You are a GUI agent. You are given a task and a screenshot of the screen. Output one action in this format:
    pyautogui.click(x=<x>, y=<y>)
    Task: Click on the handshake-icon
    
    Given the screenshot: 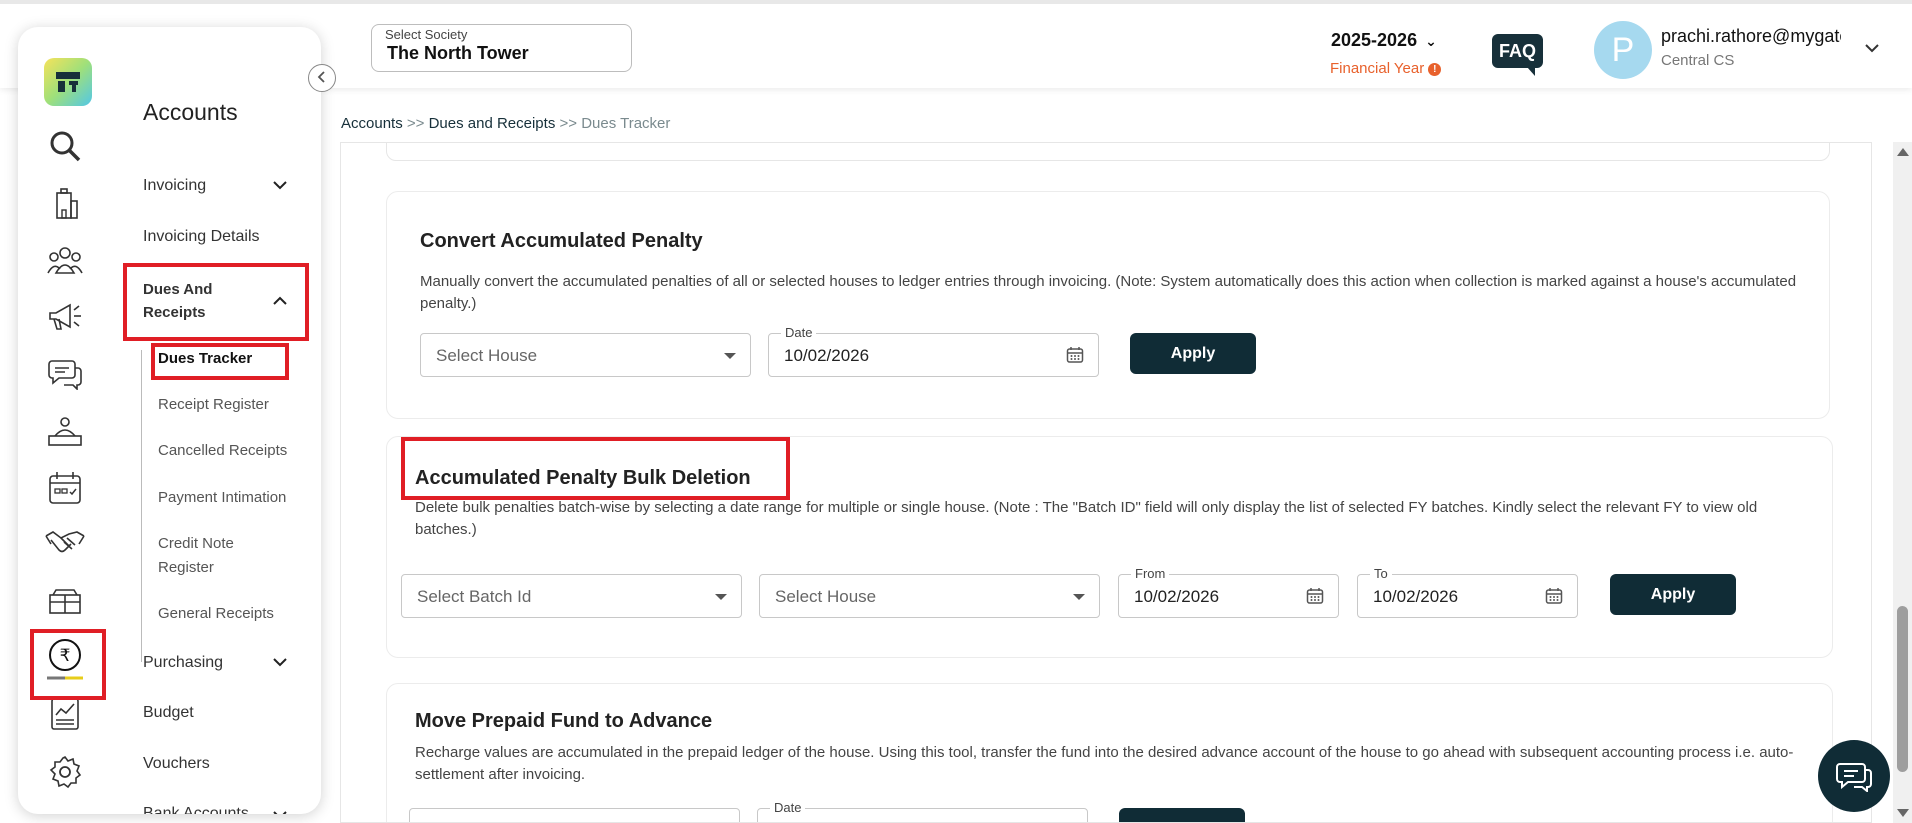 What is the action you would take?
    pyautogui.click(x=65, y=543)
    